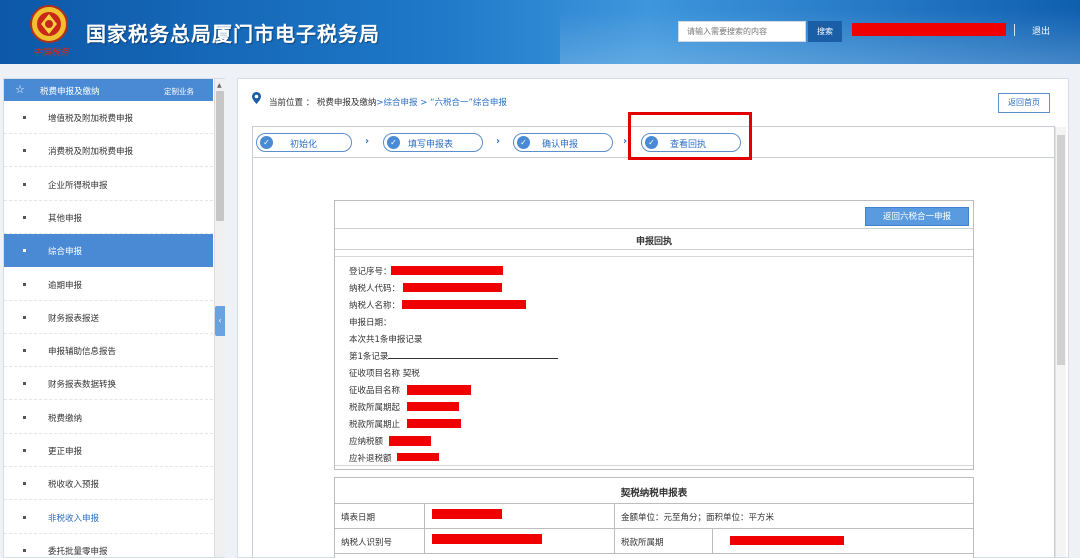 The height and width of the screenshot is (558, 1080). I want to click on sidebar-item: 非税收入申报, so click(108, 517).